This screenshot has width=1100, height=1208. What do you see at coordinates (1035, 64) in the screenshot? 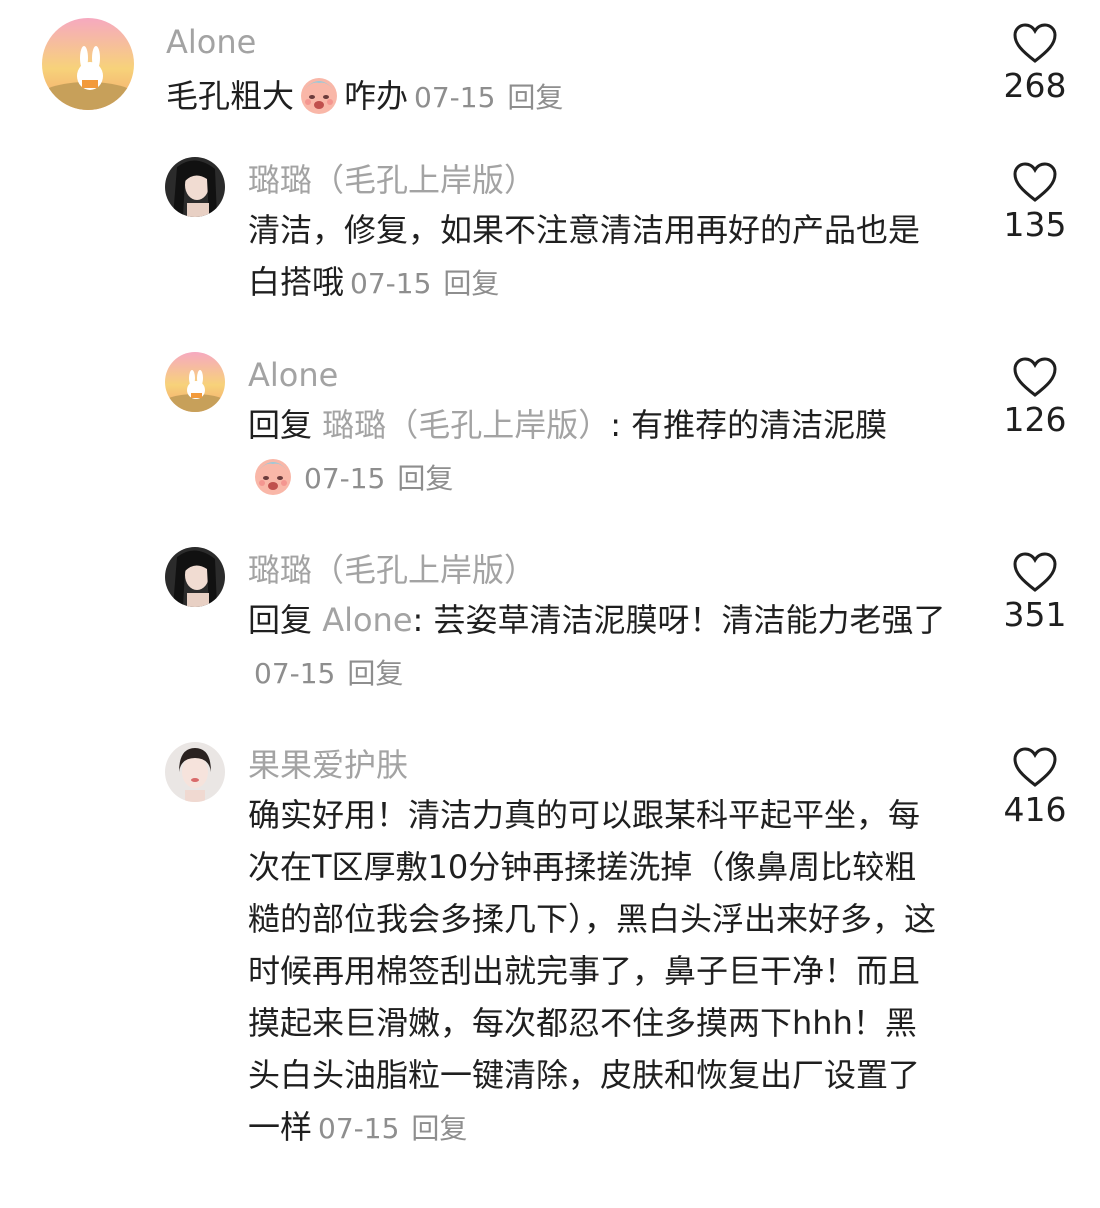
I see `like-button: 268` at bounding box center [1035, 64].